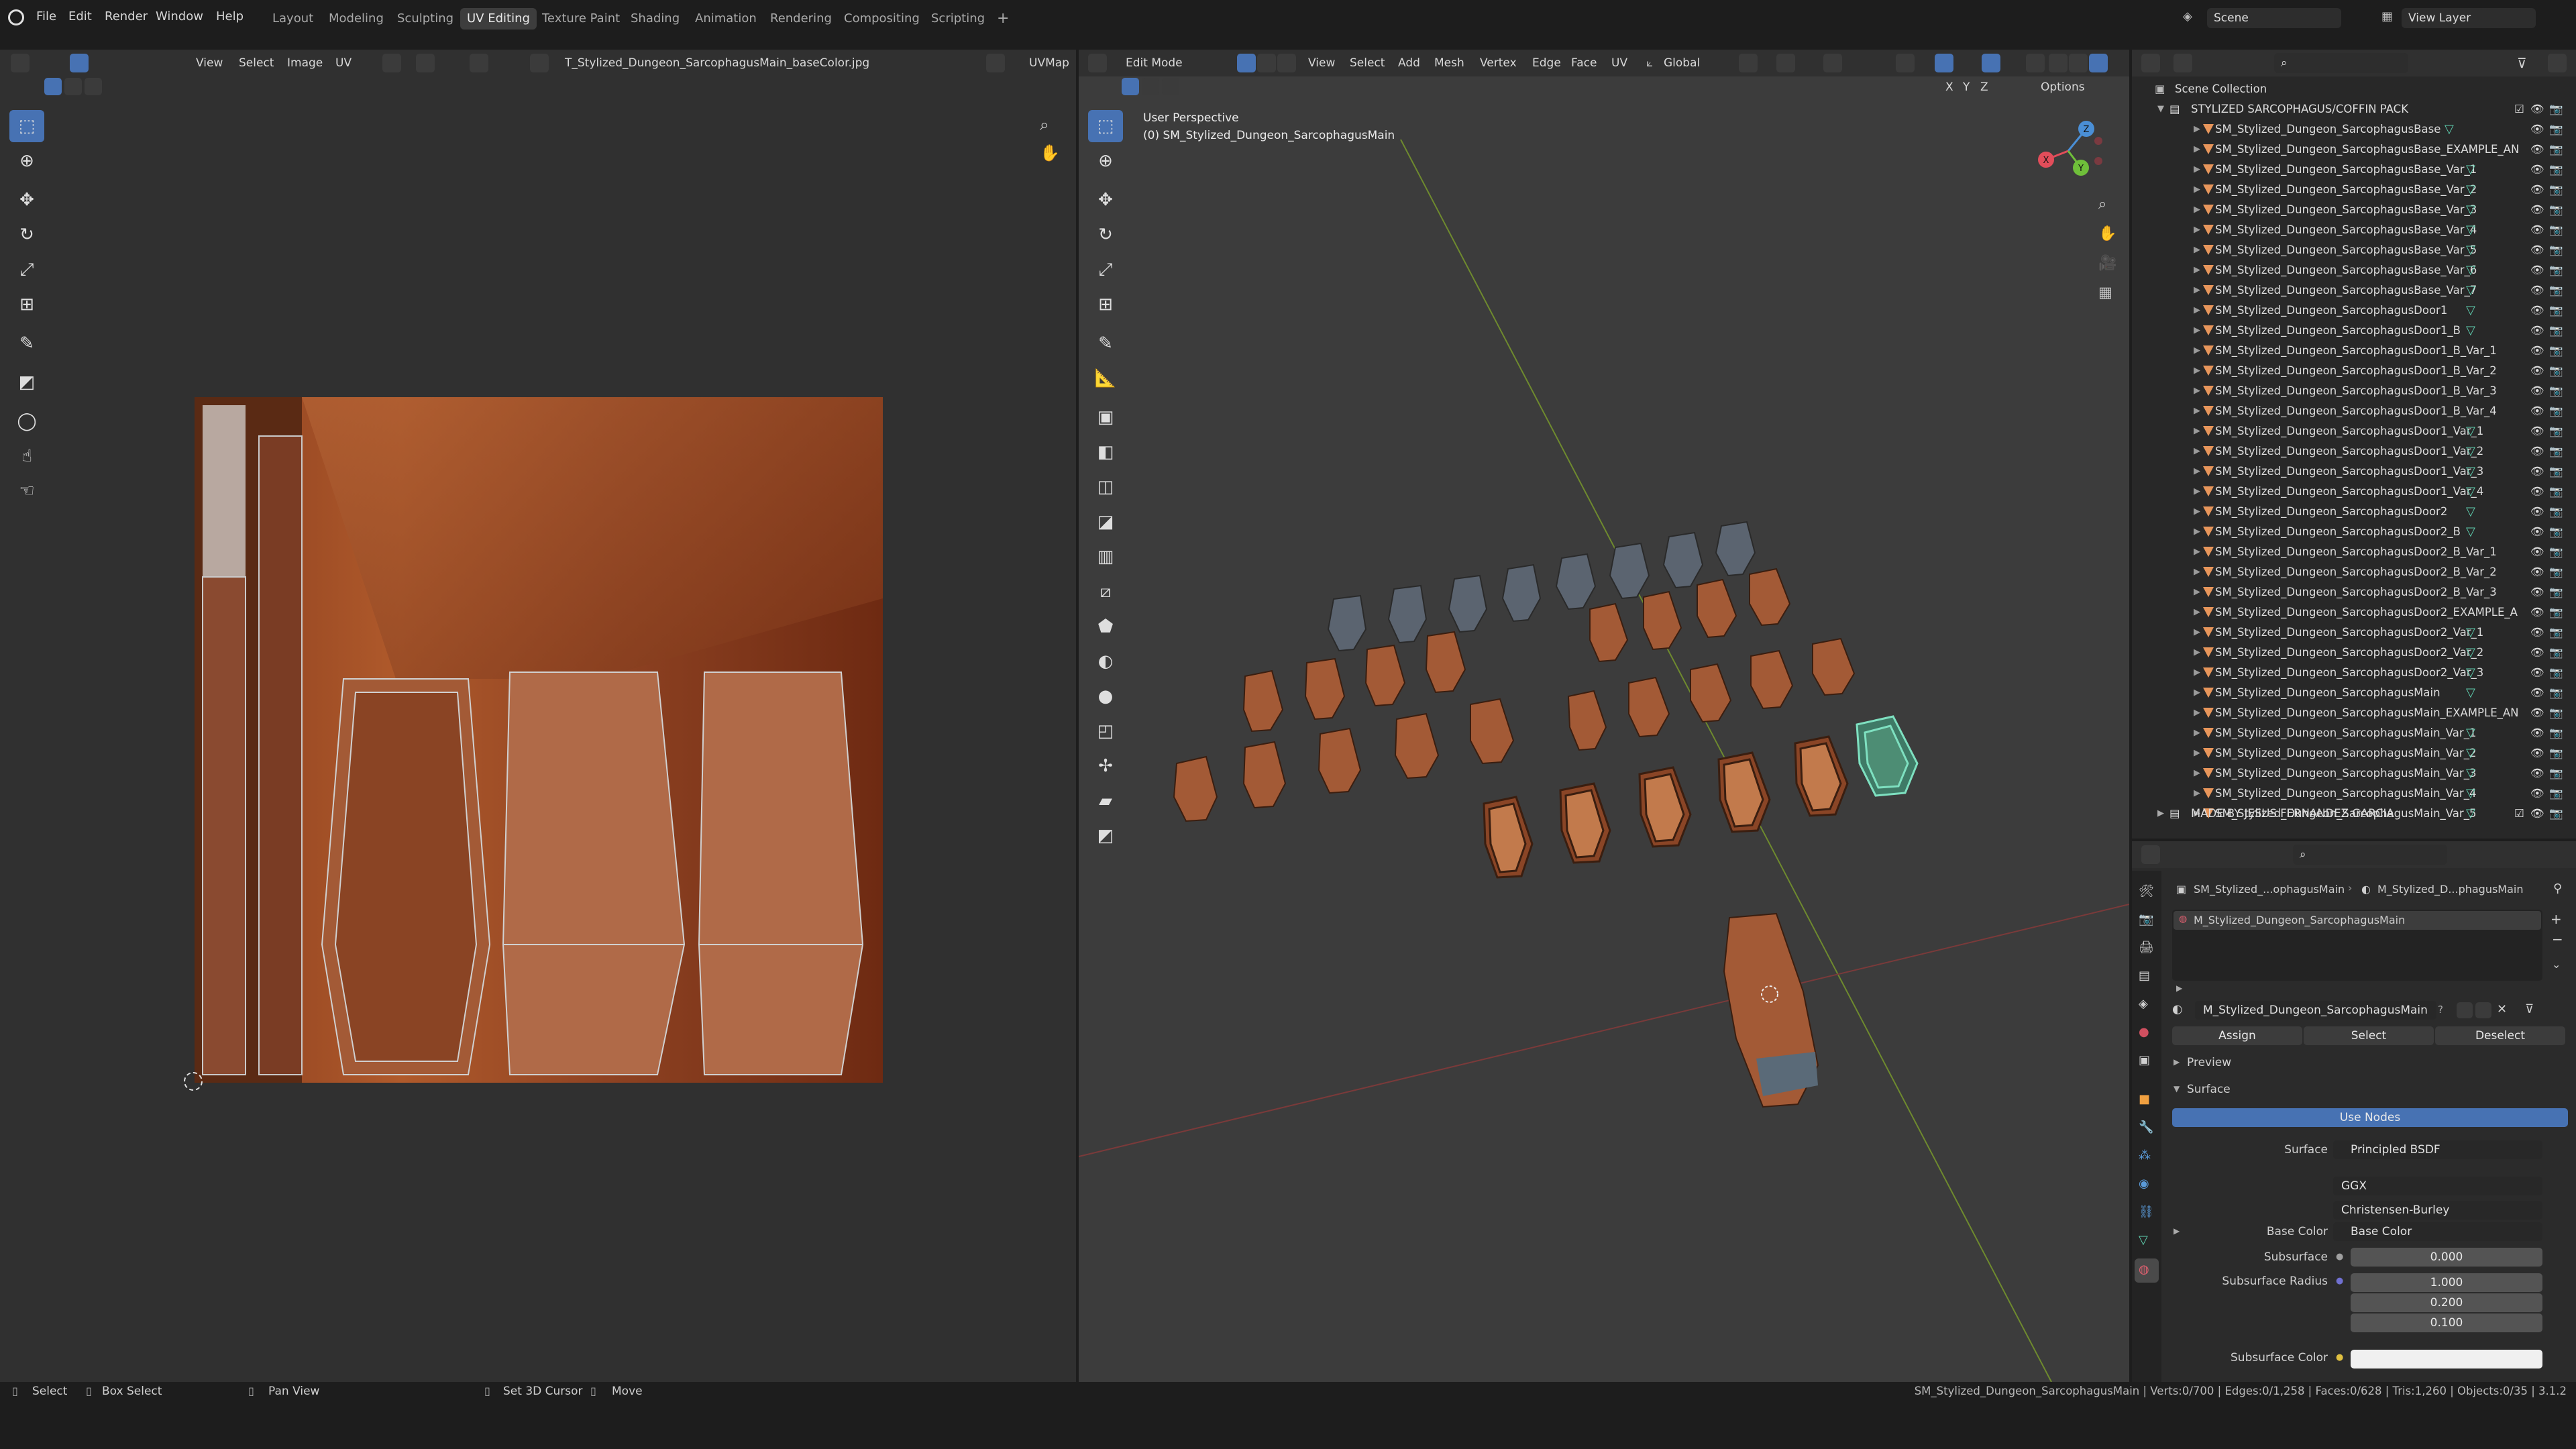 The width and height of the screenshot is (2576, 1449). What do you see at coordinates (2370, 1117) in the screenshot?
I see `use-nodes-button: Use Nodes` at bounding box center [2370, 1117].